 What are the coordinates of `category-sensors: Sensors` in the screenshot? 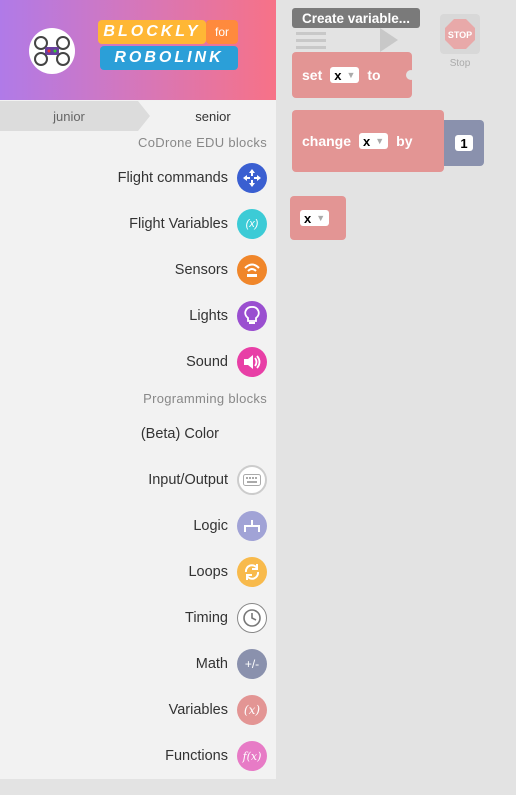 It's located at (221, 270).